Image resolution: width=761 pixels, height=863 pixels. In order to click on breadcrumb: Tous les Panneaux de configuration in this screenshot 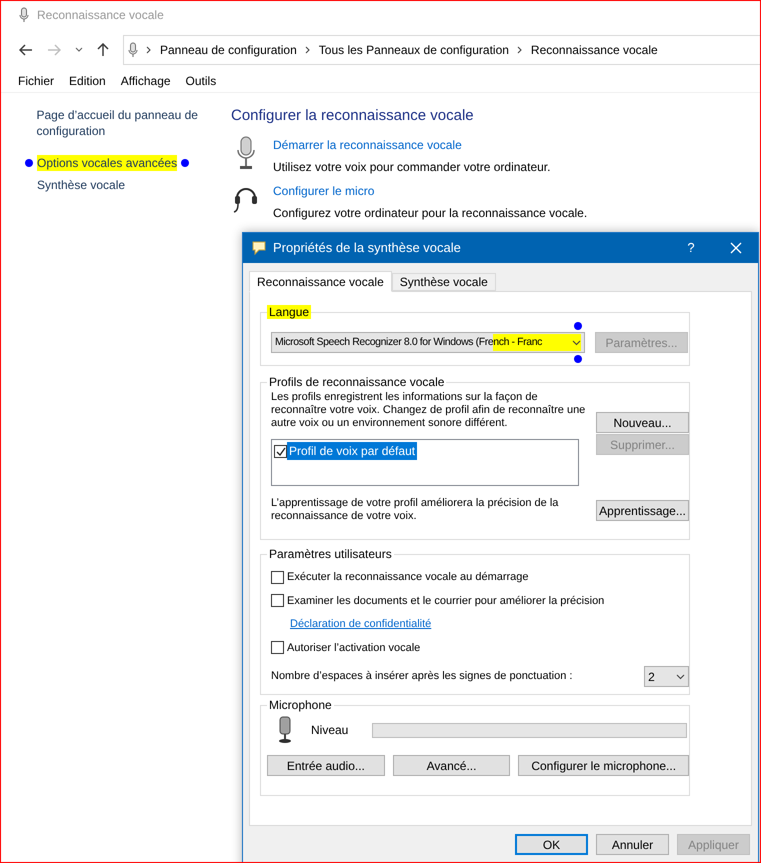, I will do `click(413, 50)`.